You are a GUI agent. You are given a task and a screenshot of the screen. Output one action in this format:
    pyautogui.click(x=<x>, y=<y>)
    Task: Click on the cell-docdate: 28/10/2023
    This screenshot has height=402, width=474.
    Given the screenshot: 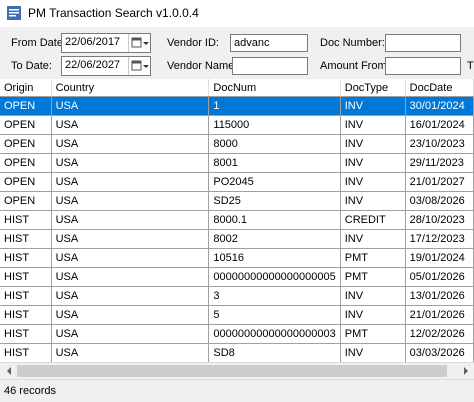 What is the action you would take?
    pyautogui.click(x=439, y=220)
    